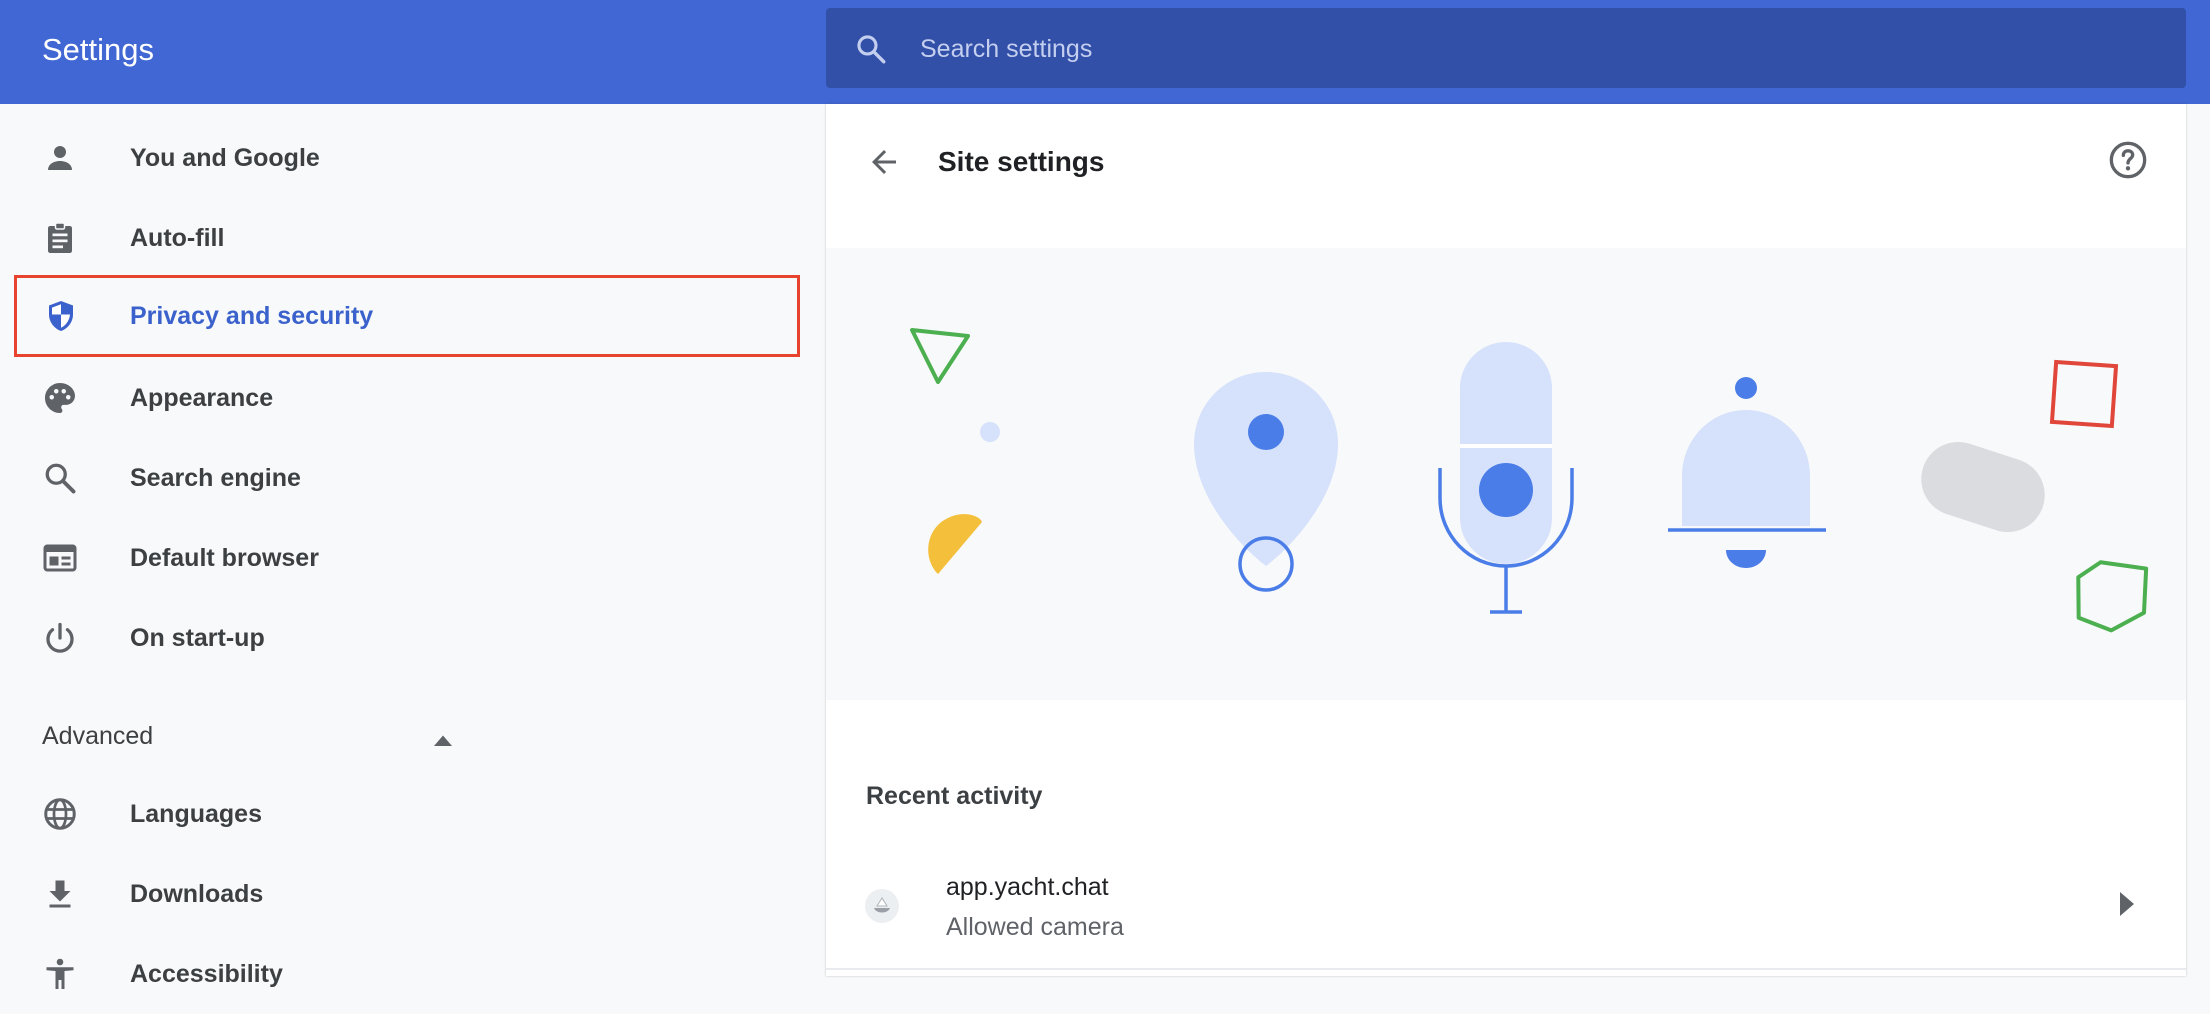 Image resolution: width=2210 pixels, height=1014 pixels. I want to click on red-square-shape, so click(2084, 394).